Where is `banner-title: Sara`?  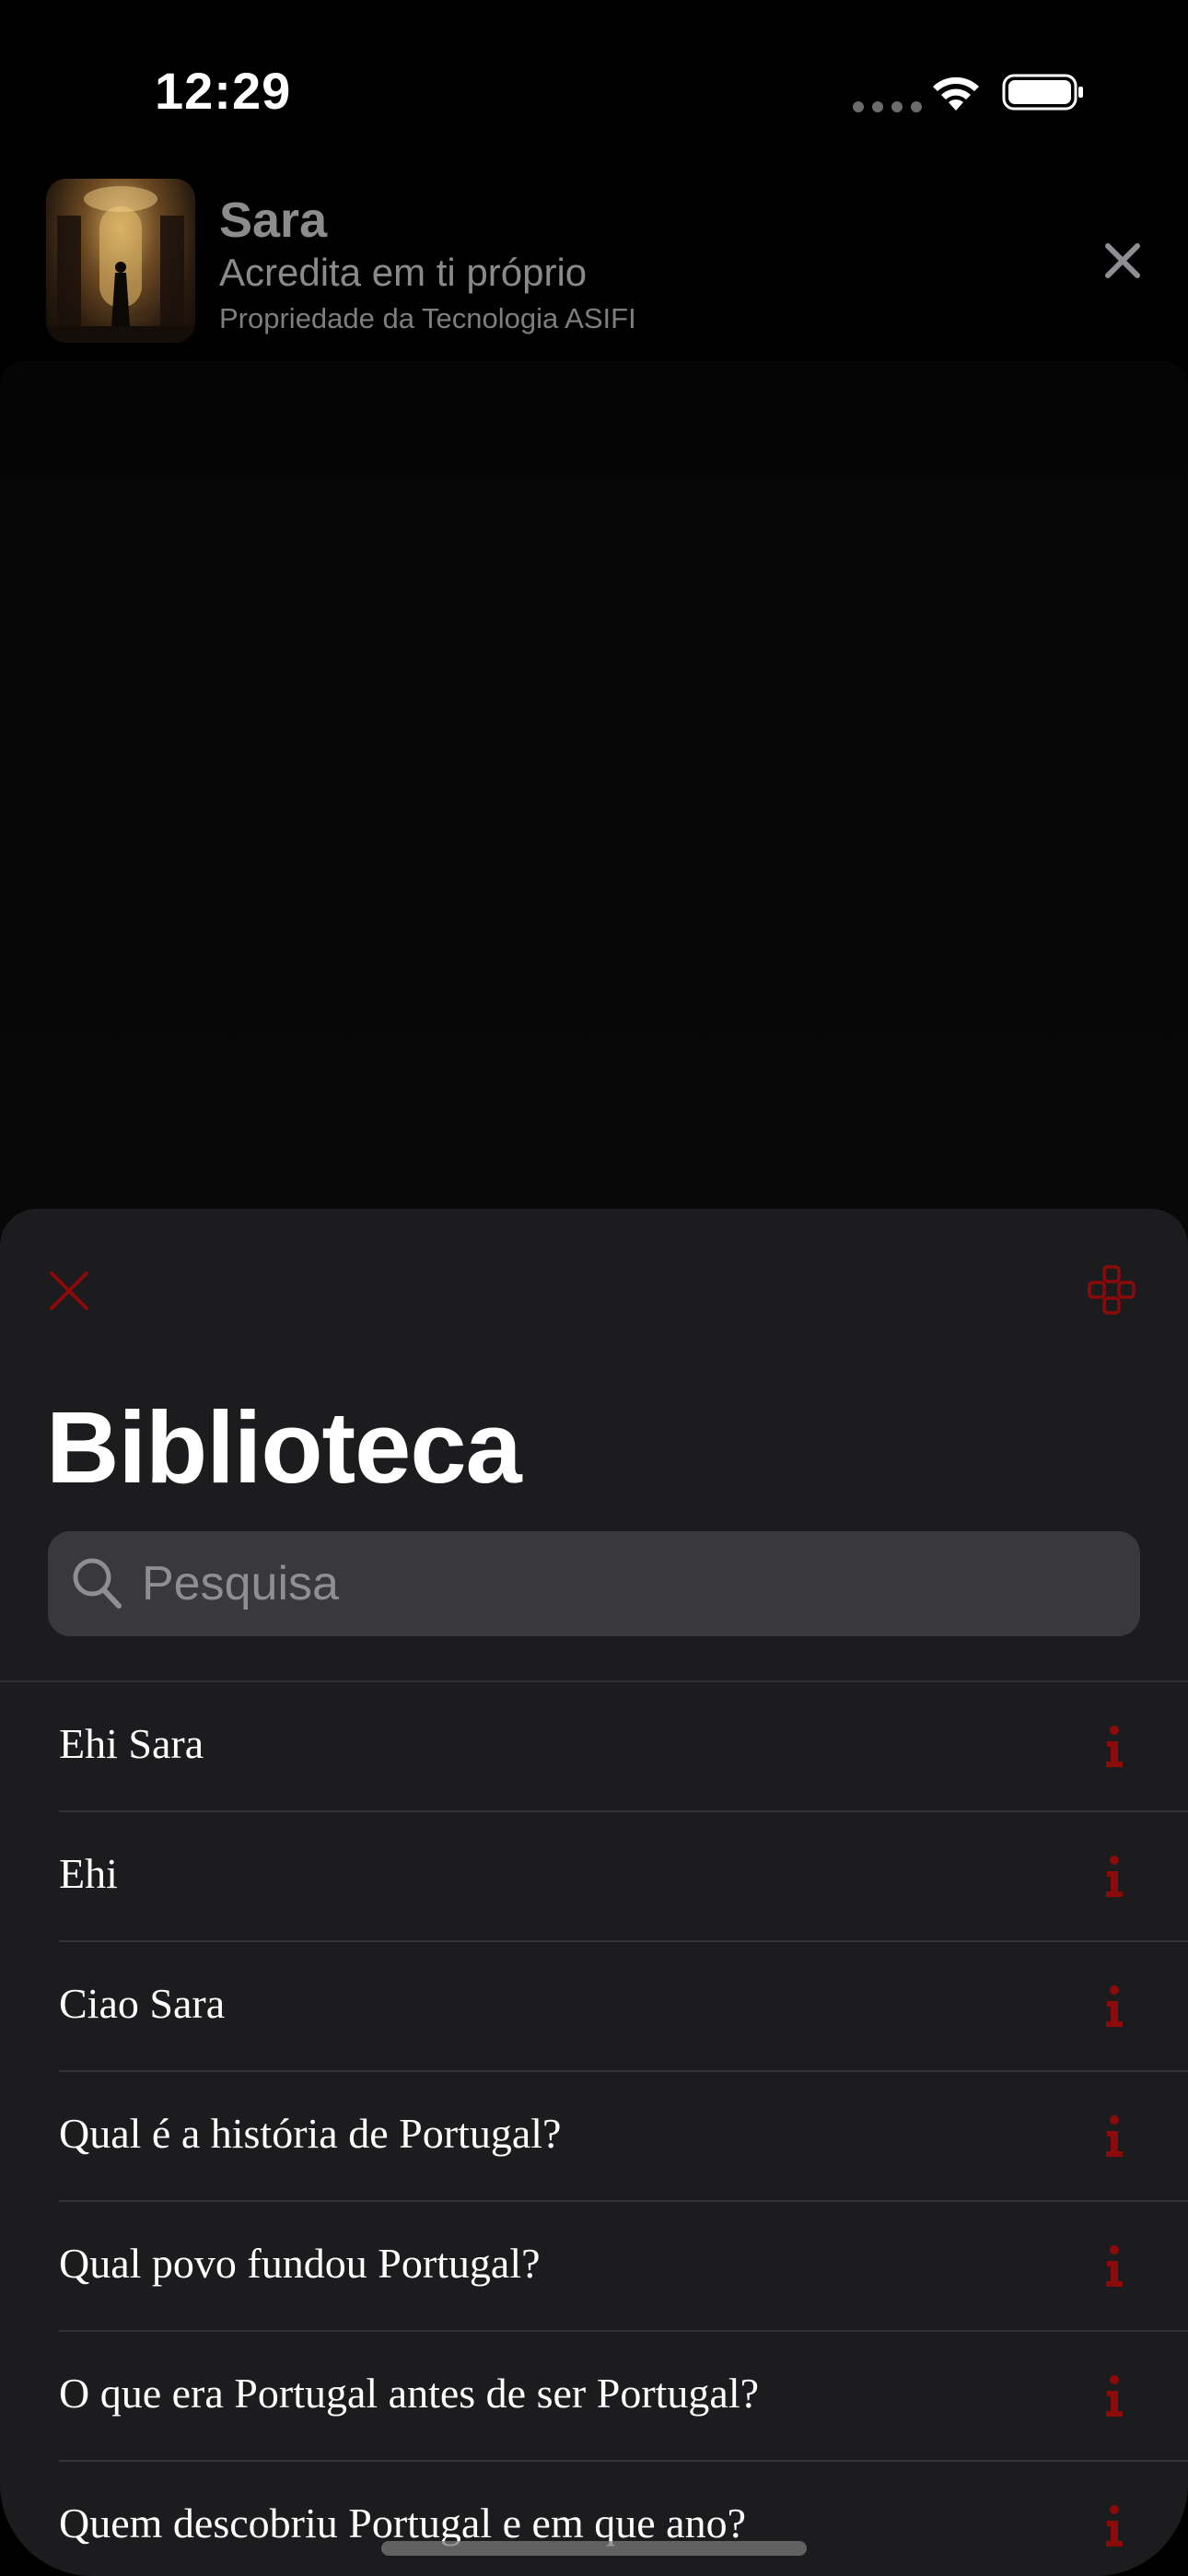 banner-title: Sara is located at coordinates (273, 220).